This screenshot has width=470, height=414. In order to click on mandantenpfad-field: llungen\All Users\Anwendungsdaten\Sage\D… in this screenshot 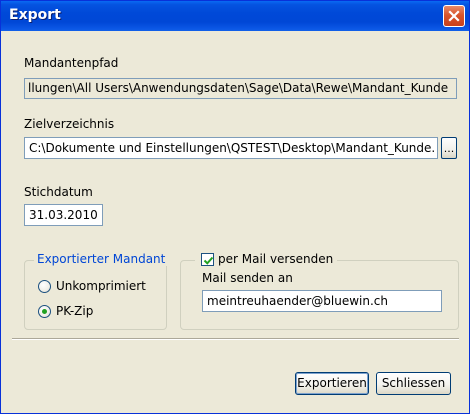, I will do `click(240, 88)`.